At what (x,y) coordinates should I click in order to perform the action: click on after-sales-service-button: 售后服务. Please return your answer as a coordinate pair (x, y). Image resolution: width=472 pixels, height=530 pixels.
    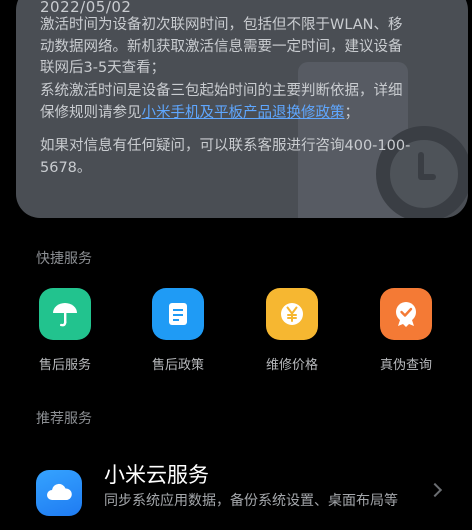
    Looking at the image, I should click on (65, 330).